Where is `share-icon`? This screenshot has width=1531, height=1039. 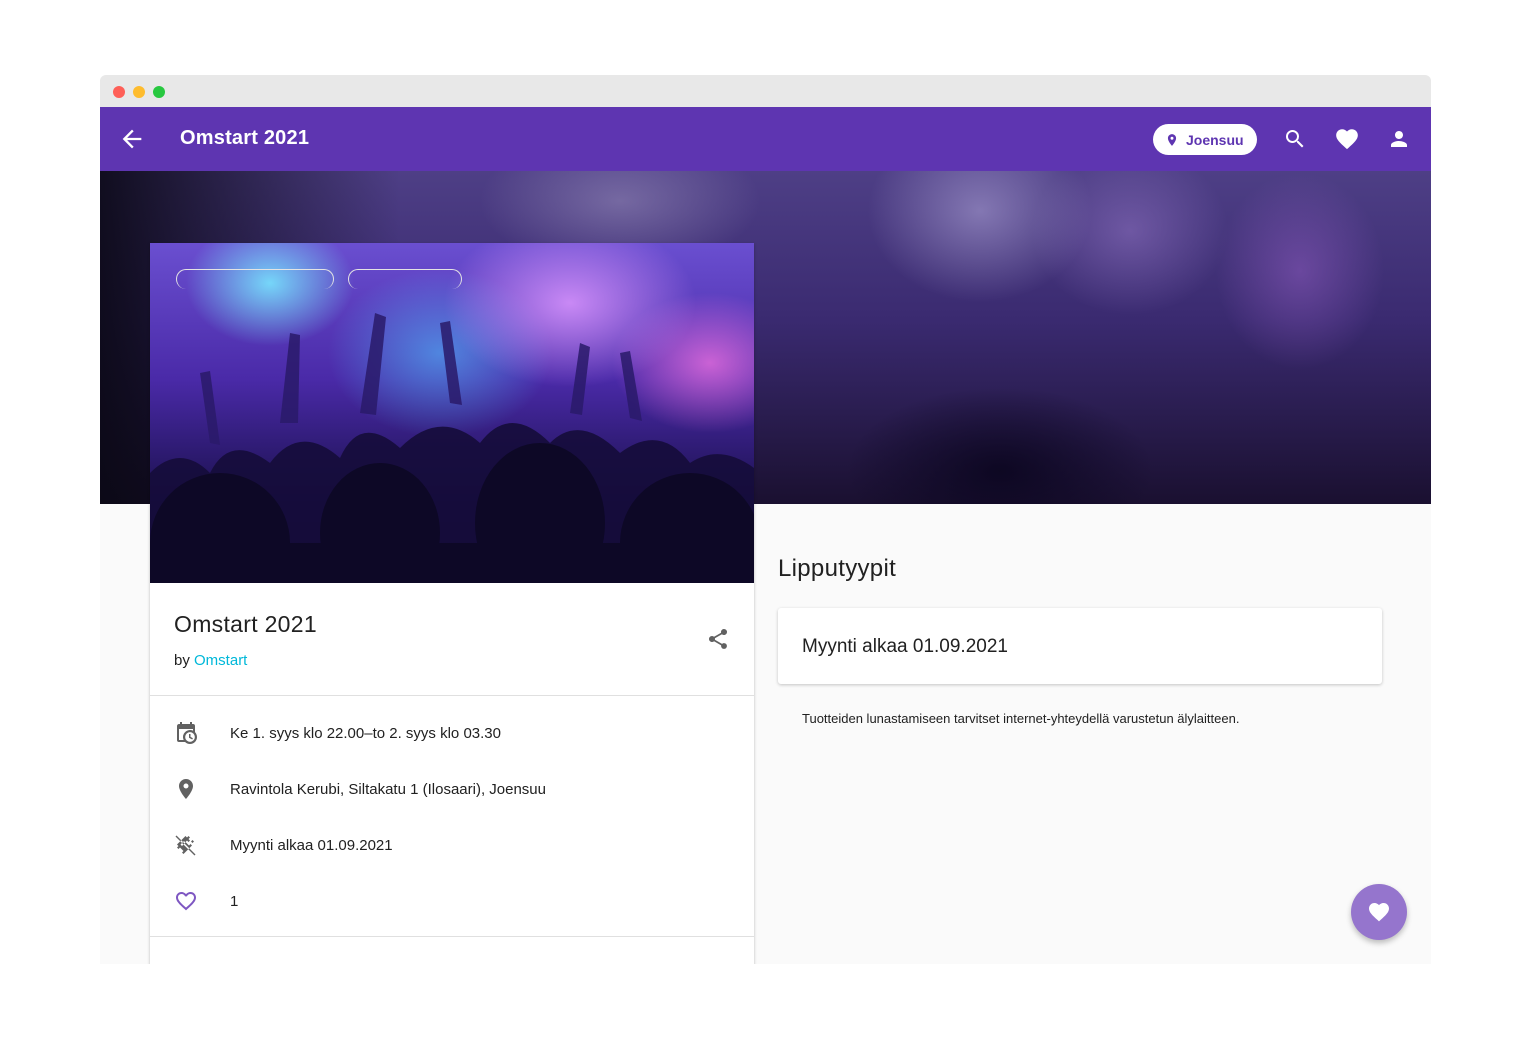
share-icon is located at coordinates (718, 638).